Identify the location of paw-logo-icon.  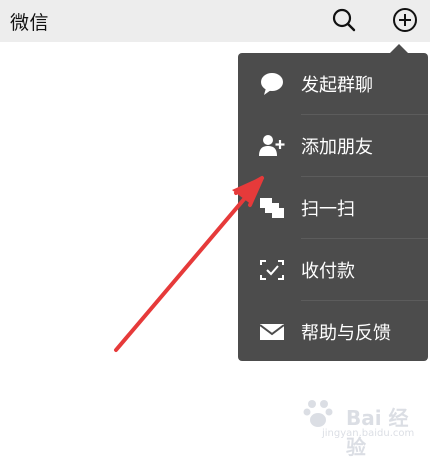
(318, 413).